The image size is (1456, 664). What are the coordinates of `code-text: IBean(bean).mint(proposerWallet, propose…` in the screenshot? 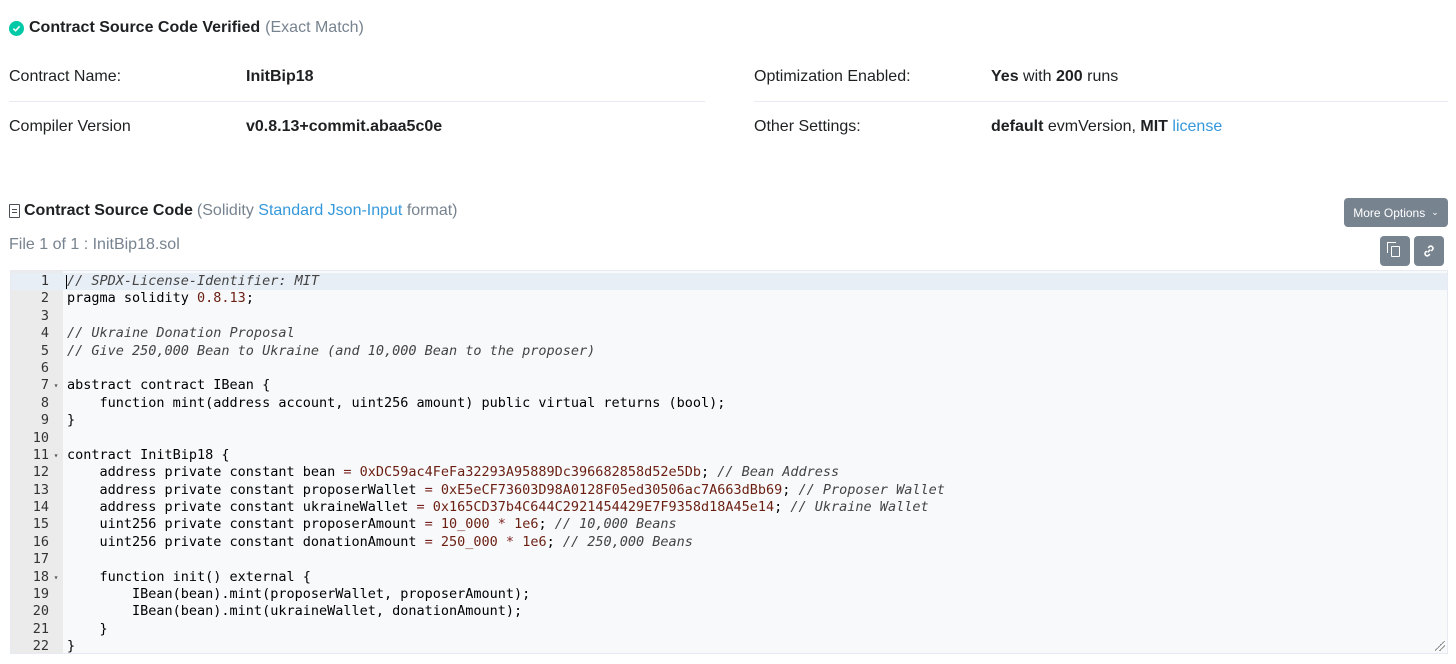 It's located at (299, 594).